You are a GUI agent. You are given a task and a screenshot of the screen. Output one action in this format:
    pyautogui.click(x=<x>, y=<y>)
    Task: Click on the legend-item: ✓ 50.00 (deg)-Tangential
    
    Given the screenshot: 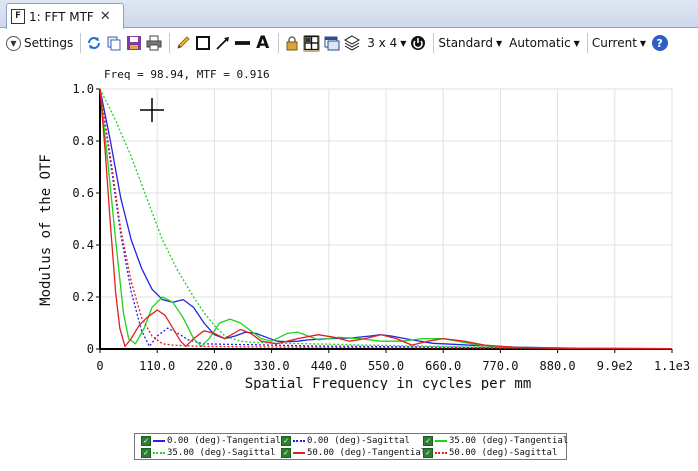 What is the action you would take?
    pyautogui.click(x=353, y=453)
    